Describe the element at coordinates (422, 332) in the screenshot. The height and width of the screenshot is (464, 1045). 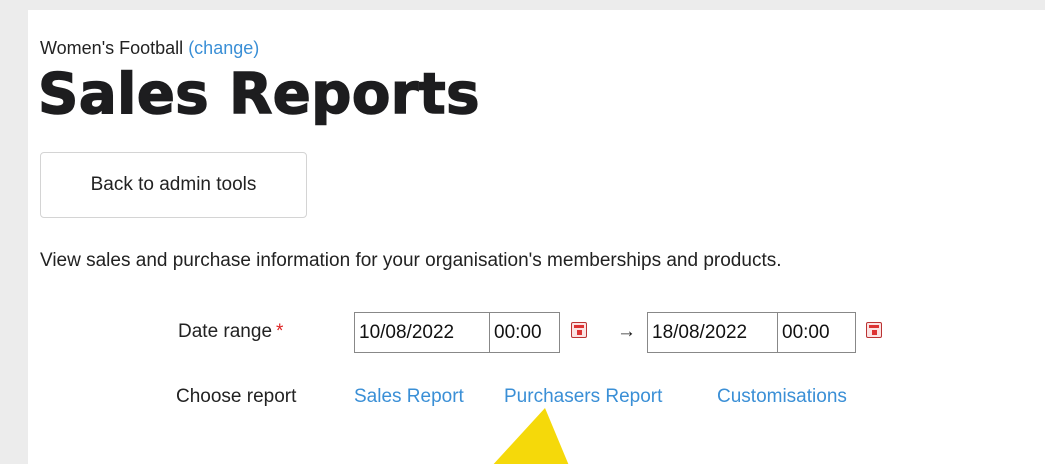
I see `start-date-input` at that location.